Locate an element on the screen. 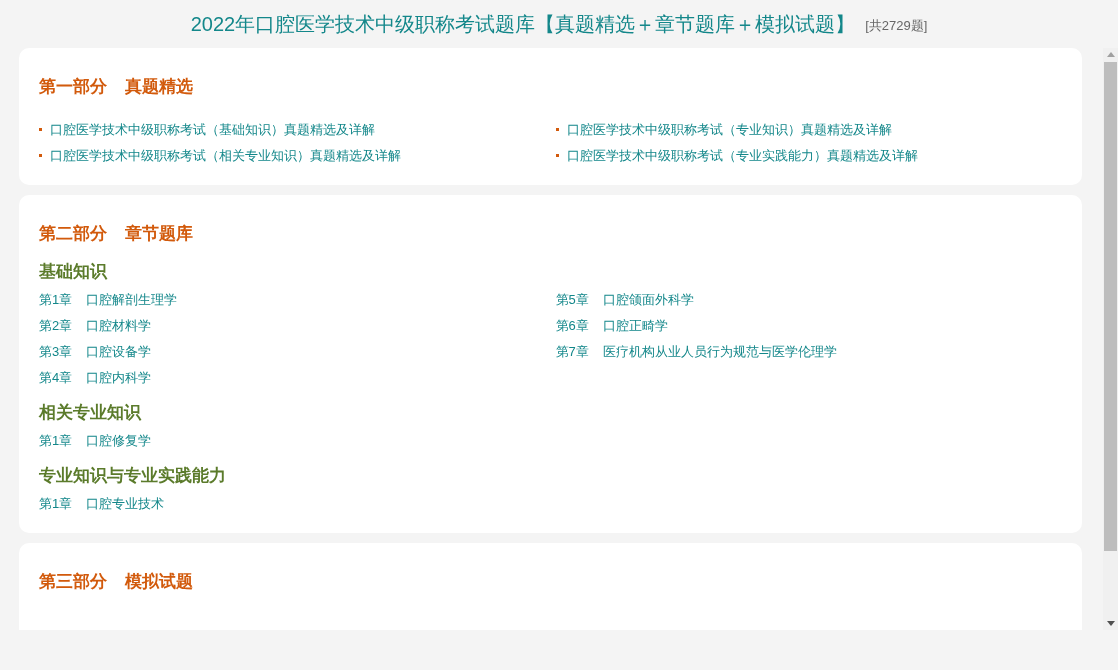 The image size is (1118, 670). exam-link: 口腔医学技术中级职称考试（相关专业知识）真题精选及详解 is located at coordinates (225, 155).